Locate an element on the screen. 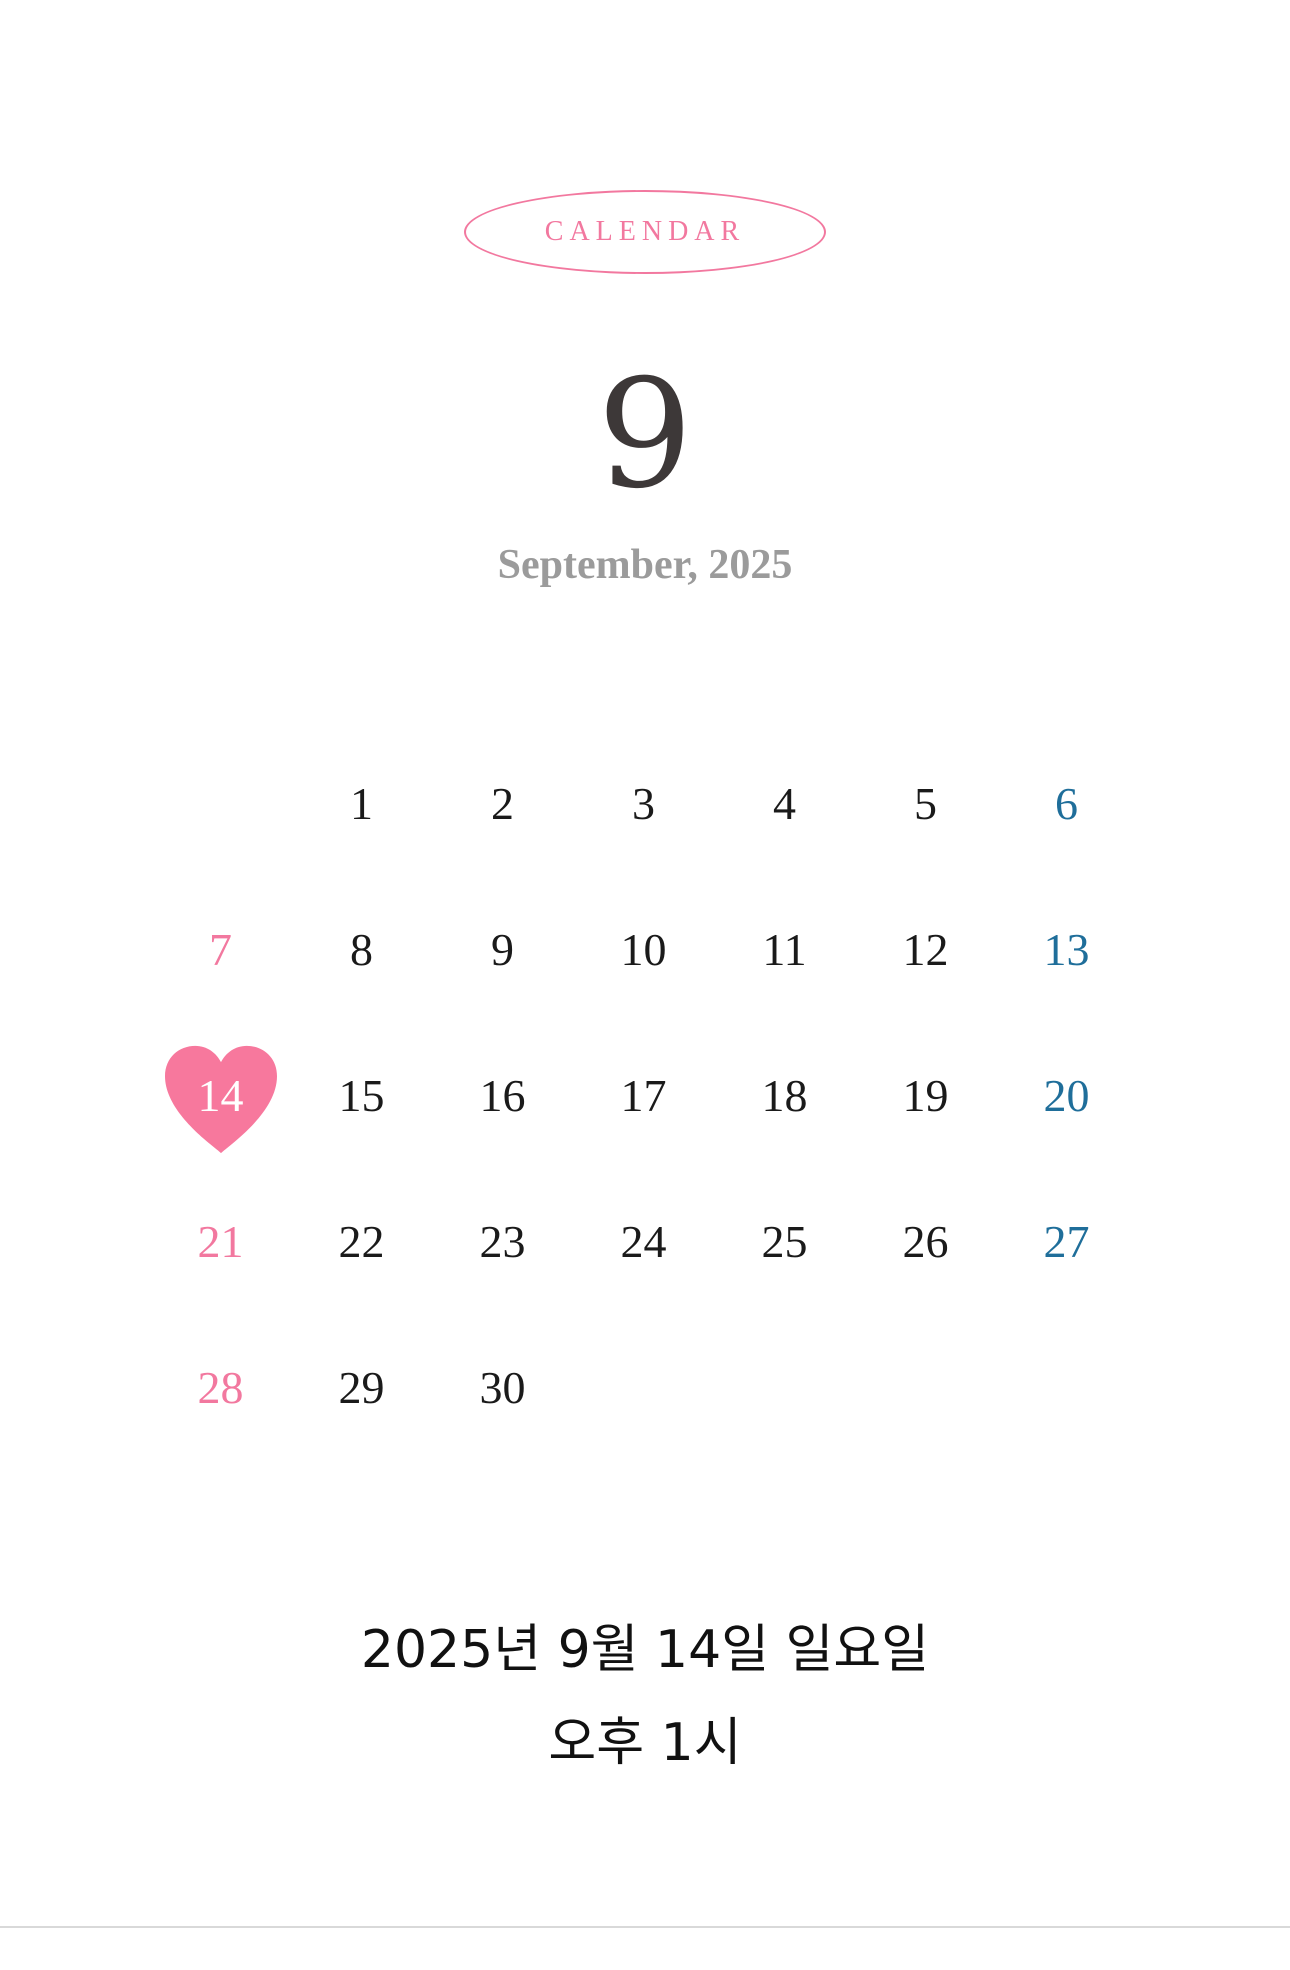 The width and height of the screenshot is (1290, 1970). calendar-day-4: 4 is located at coordinates (784, 803).